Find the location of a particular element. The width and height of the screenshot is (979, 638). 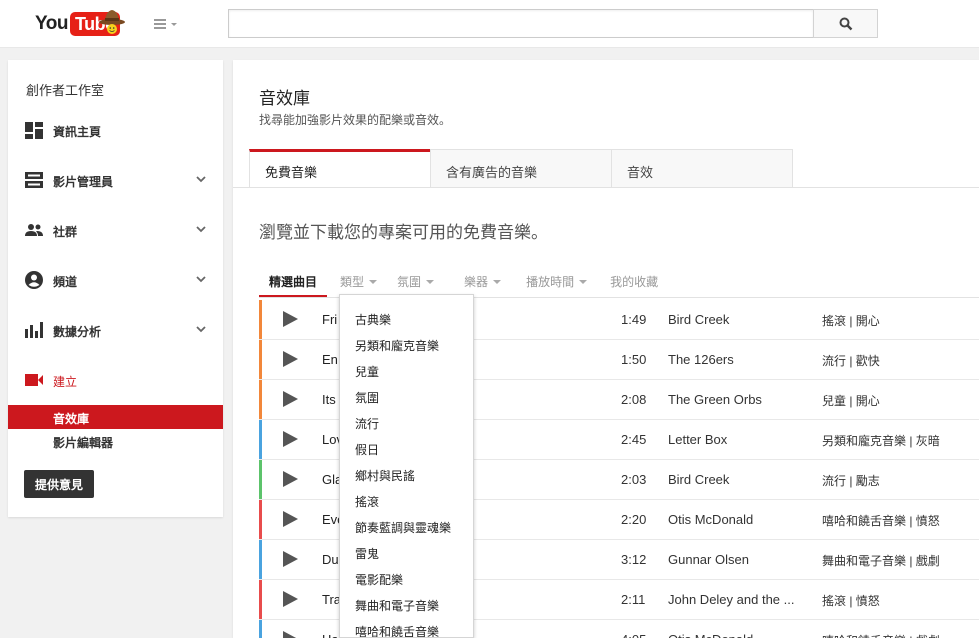

hamburger-icon is located at coordinates (165, 24).